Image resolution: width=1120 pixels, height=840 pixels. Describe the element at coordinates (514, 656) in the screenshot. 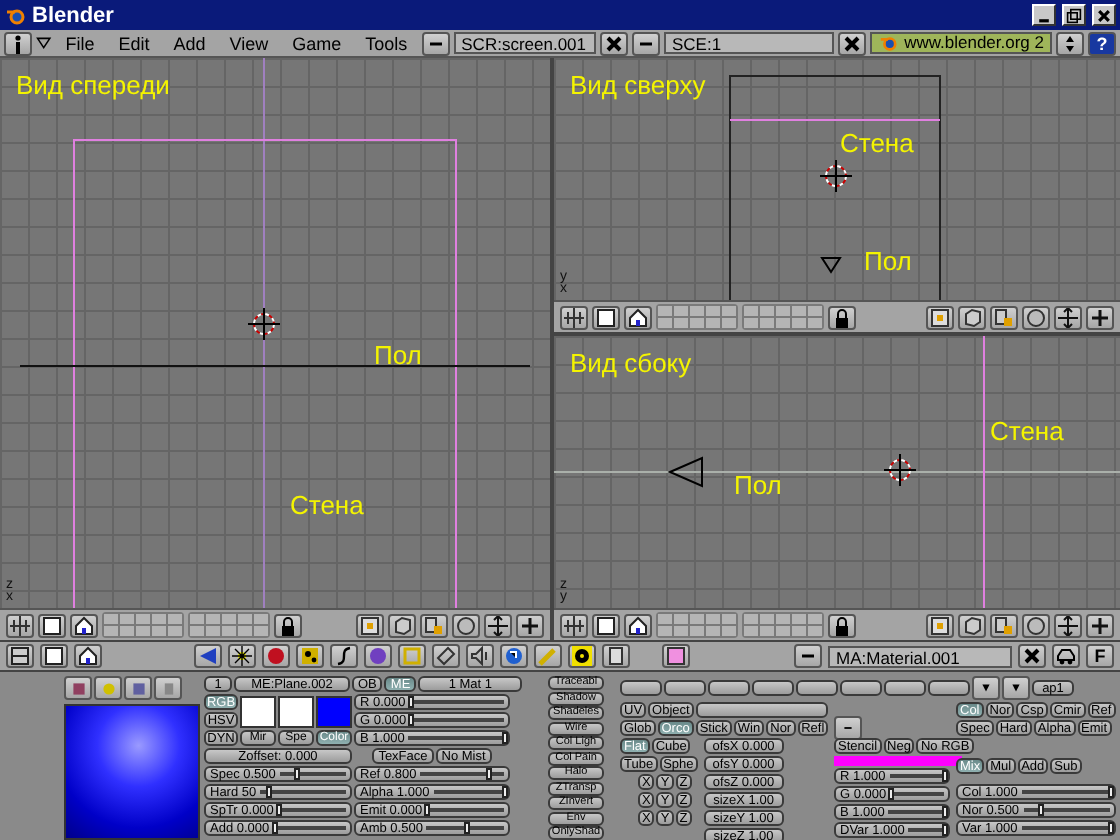

I see `globe-icon` at that location.